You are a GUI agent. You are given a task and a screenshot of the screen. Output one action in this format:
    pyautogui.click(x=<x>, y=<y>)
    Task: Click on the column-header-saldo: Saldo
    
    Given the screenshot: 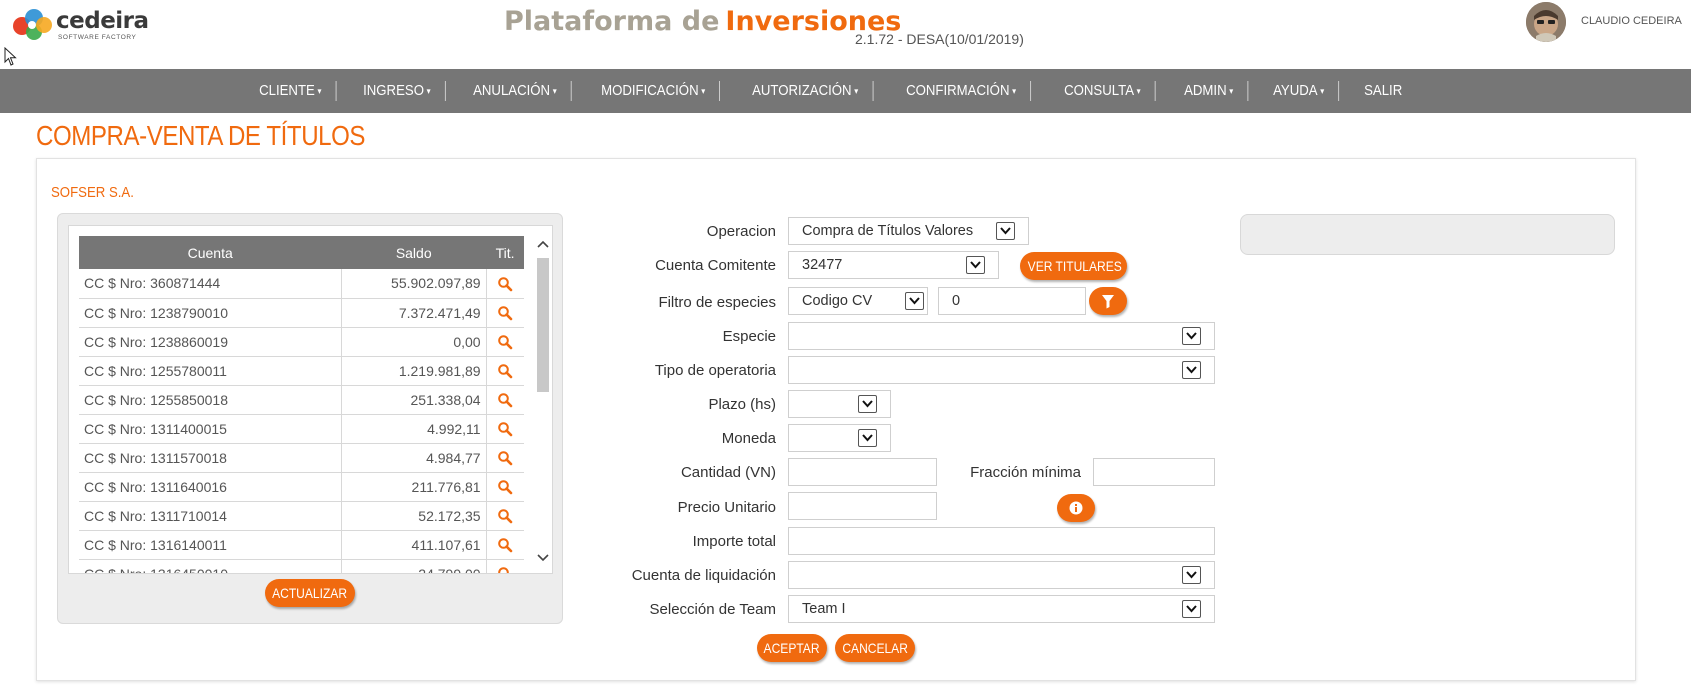 What is the action you would take?
    pyautogui.click(x=414, y=252)
    